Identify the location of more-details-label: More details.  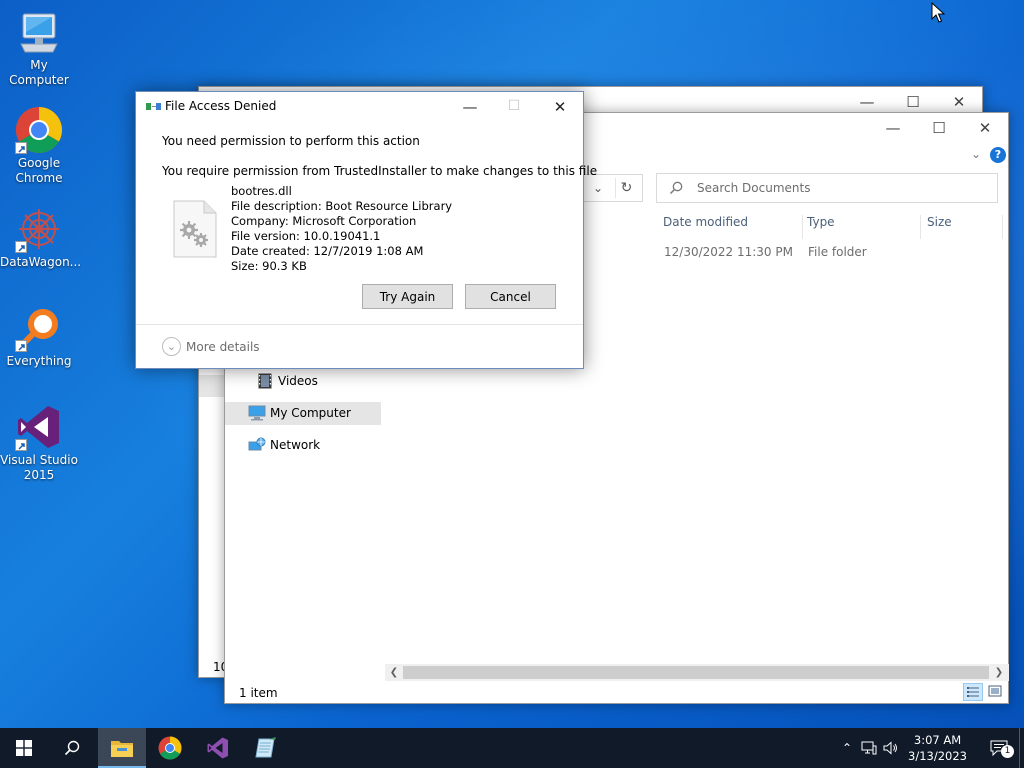
(223, 347).